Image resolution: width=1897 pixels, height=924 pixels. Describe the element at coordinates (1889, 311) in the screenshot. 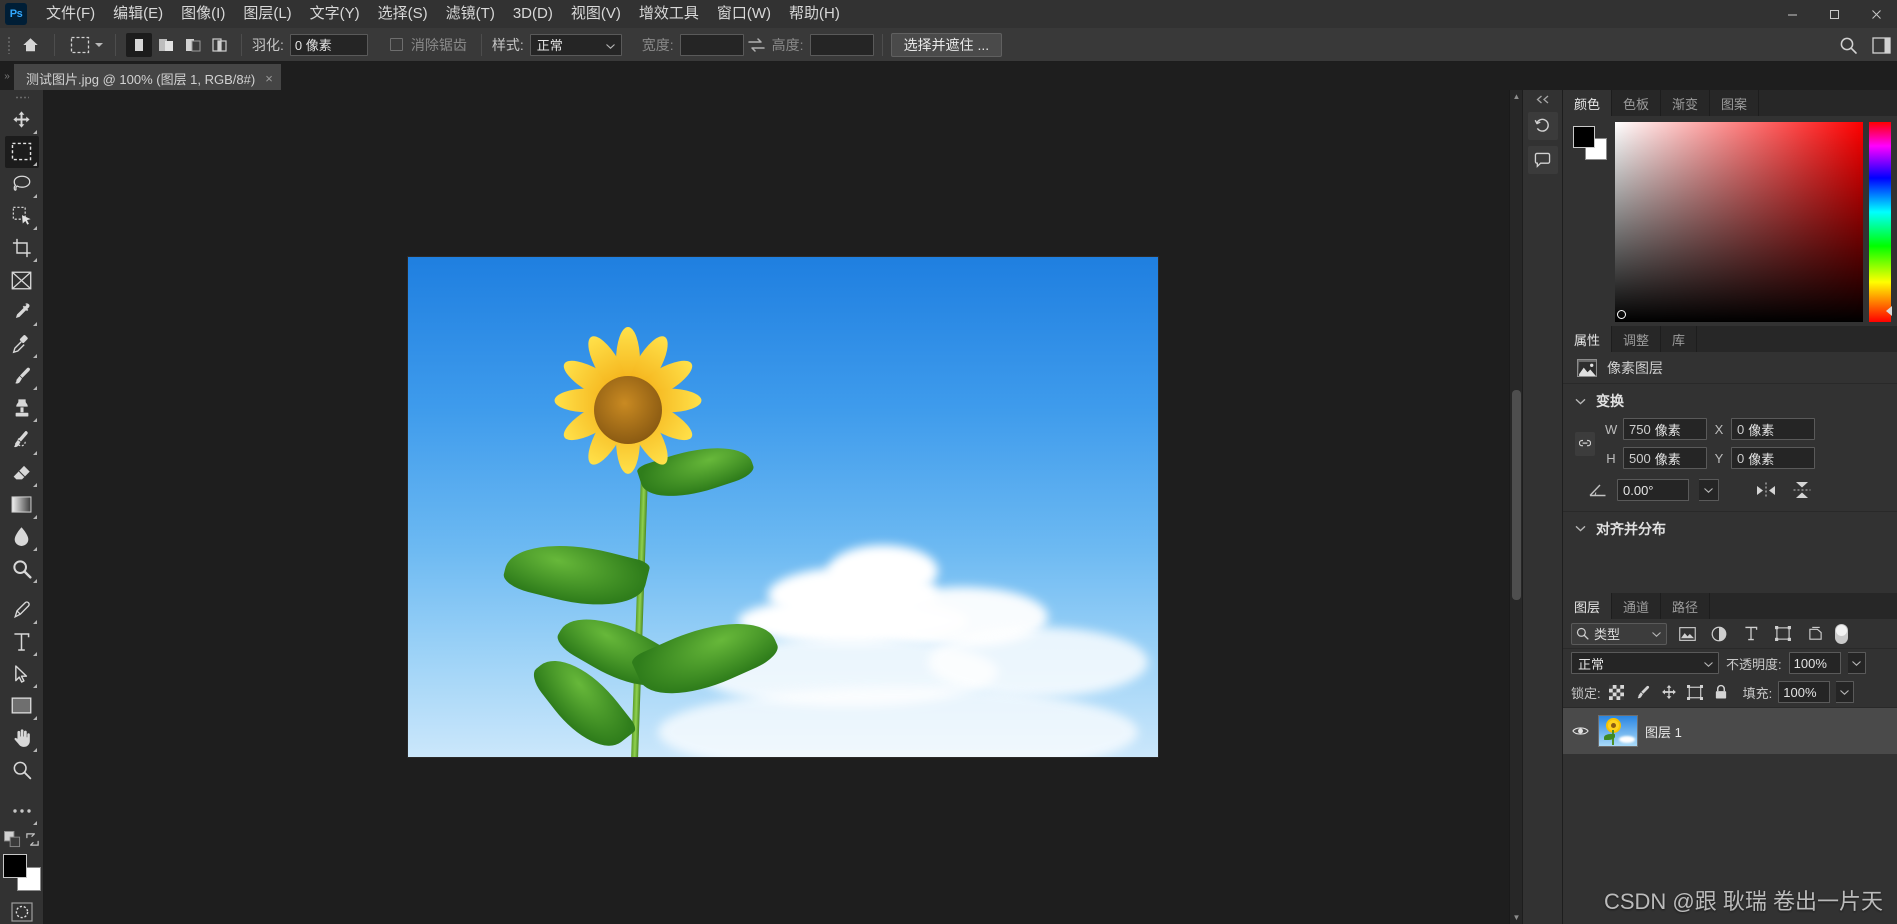

I see `hue-slider-handle` at that location.